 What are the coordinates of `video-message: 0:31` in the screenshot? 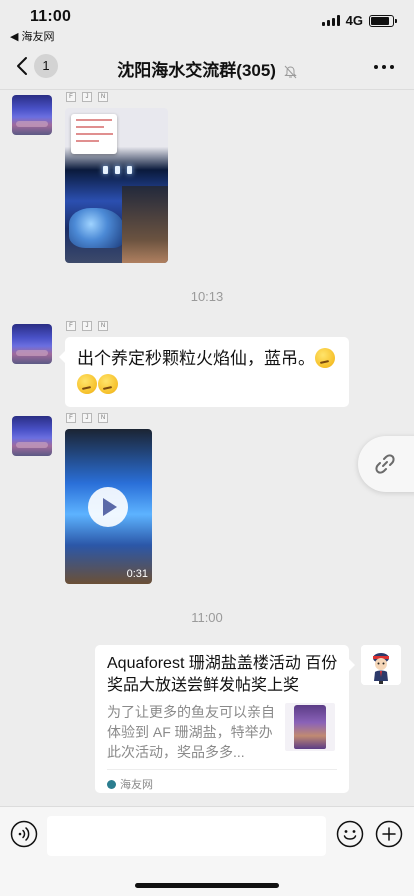 It's located at (108, 506).